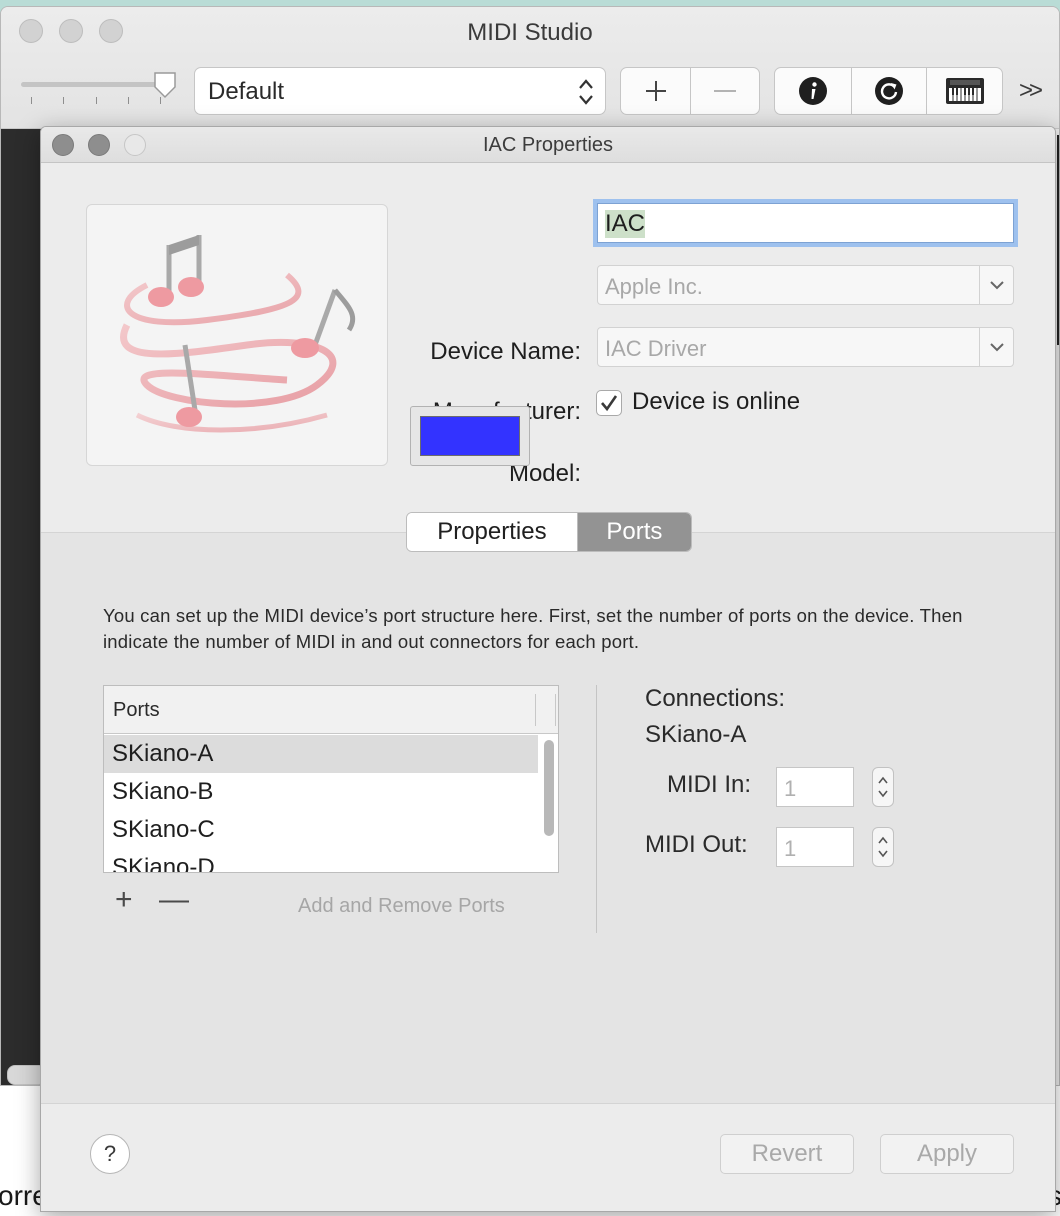 The image size is (1060, 1216). What do you see at coordinates (246, 91) in the screenshot?
I see `configuration-popup-value: Default` at bounding box center [246, 91].